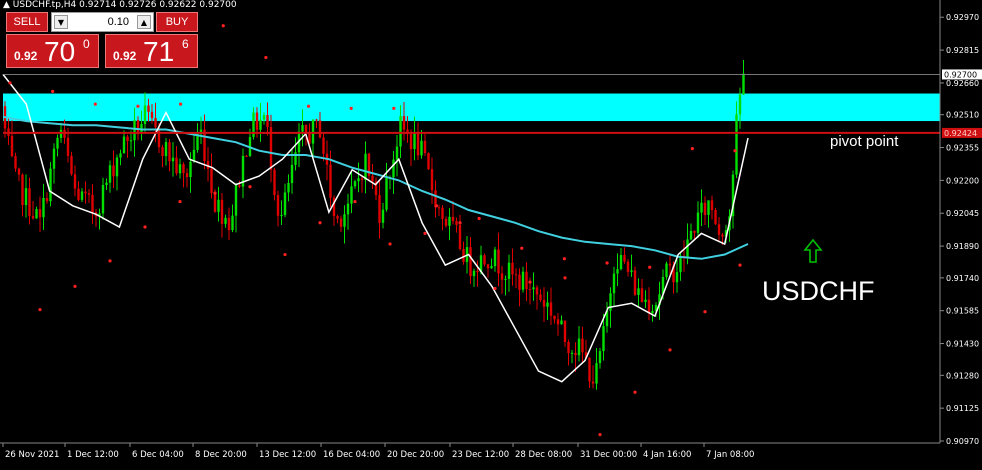  What do you see at coordinates (27, 22) in the screenshot?
I see `sell-button: SELL` at bounding box center [27, 22].